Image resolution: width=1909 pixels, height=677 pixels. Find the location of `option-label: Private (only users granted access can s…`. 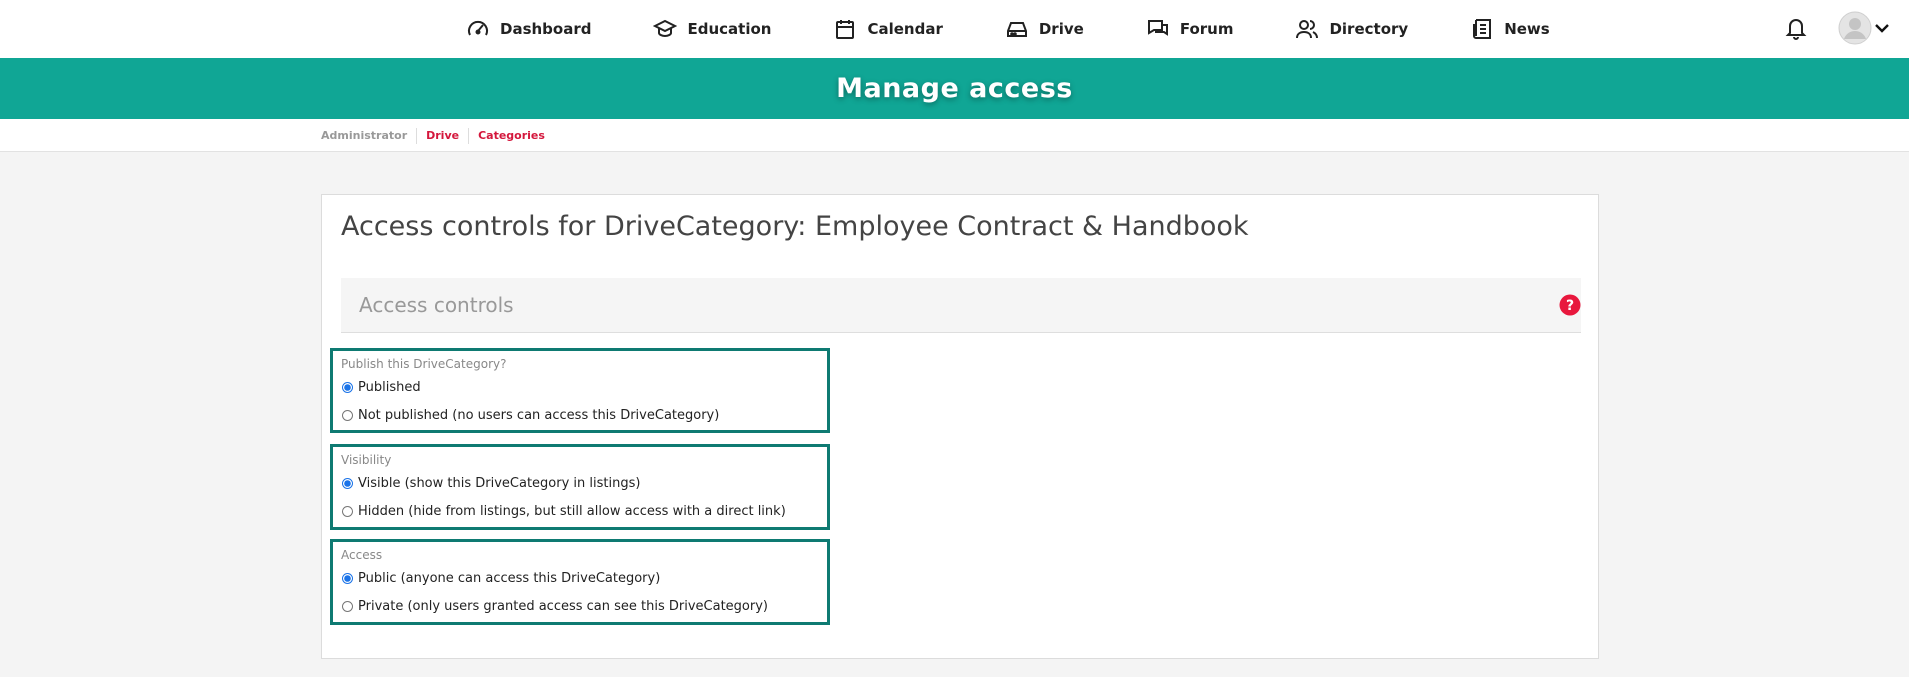

option-label: Private (only users granted access can s… is located at coordinates (563, 606).